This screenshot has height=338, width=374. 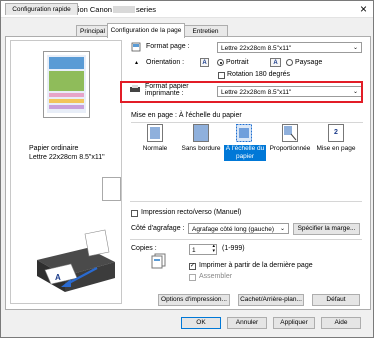 I want to click on landscape-radio, so click(x=289, y=62).